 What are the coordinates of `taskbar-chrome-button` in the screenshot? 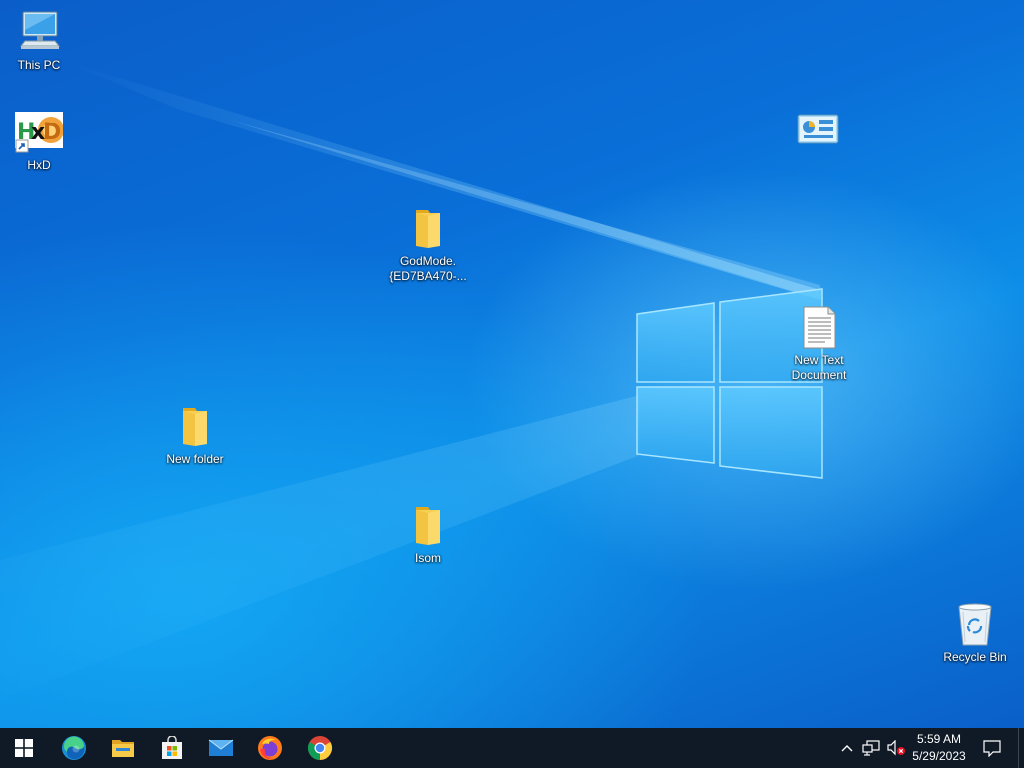 It's located at (320, 748).